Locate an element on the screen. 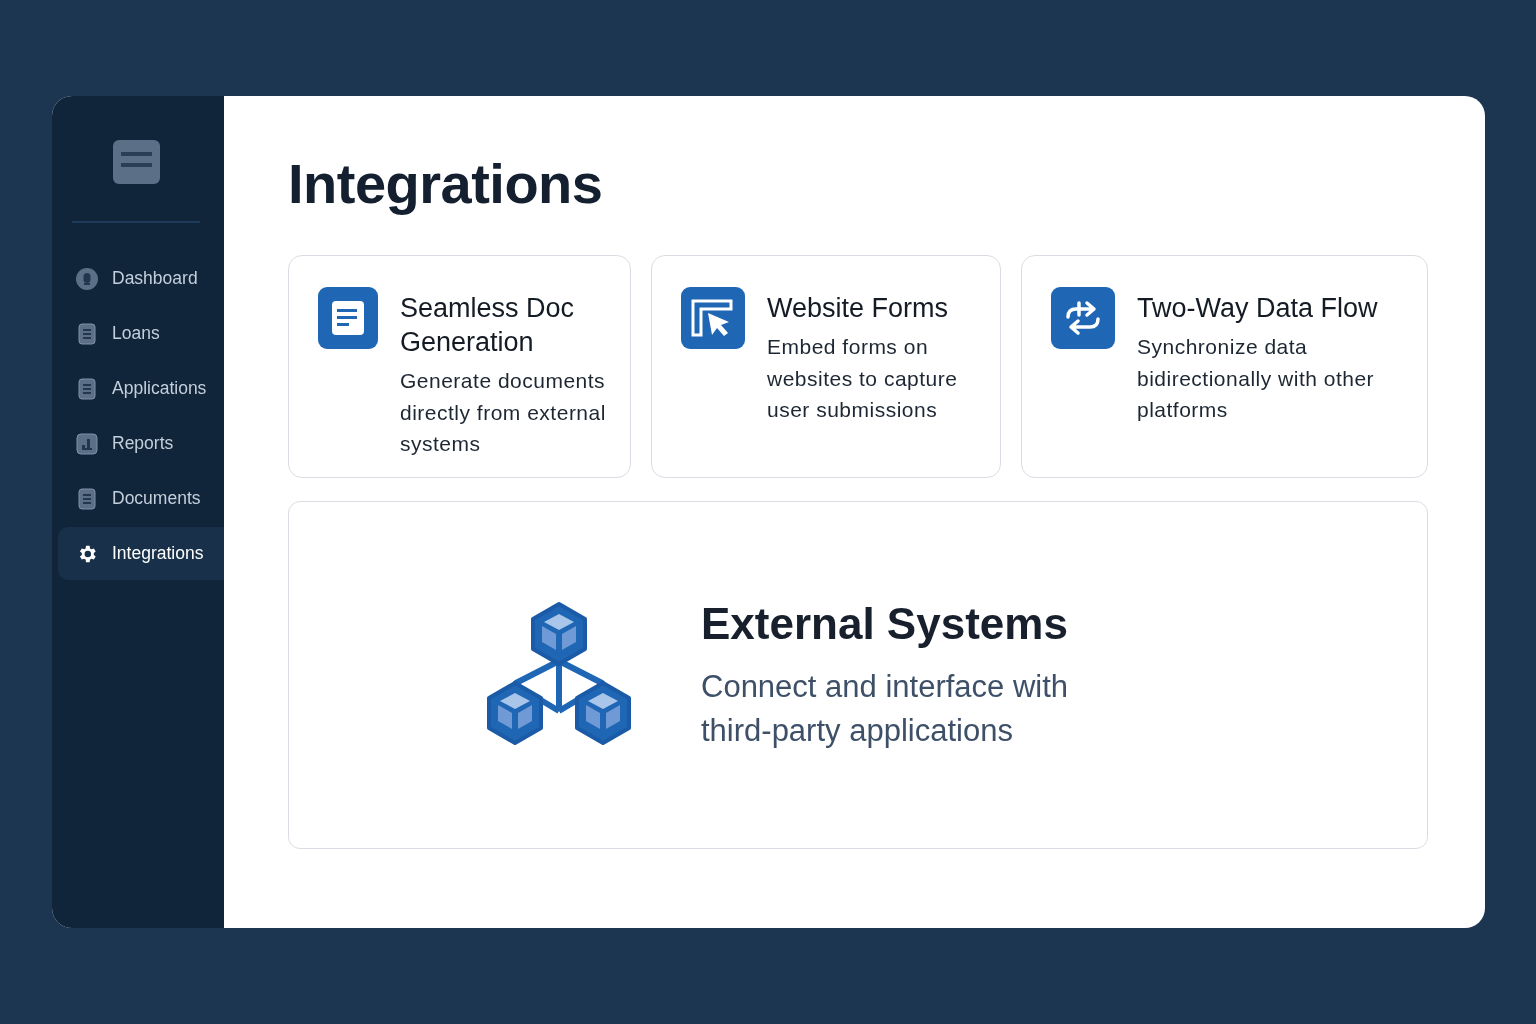  highlight-description: Connect and interface with third-party applications is located at coordinates (885, 709).